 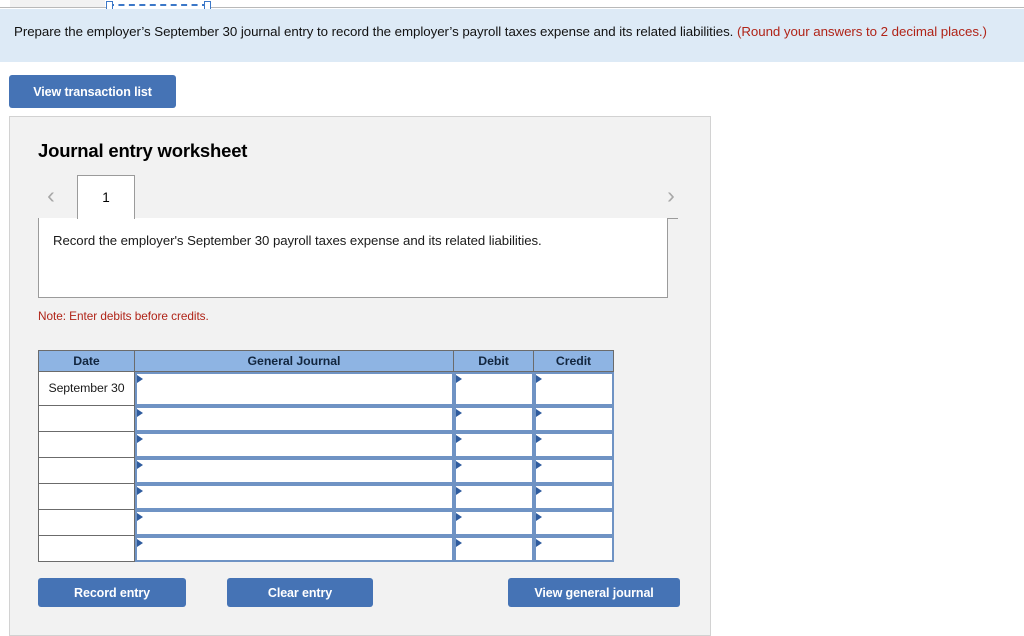 What do you see at coordinates (54, 7) in the screenshot?
I see `top-rule-left` at bounding box center [54, 7].